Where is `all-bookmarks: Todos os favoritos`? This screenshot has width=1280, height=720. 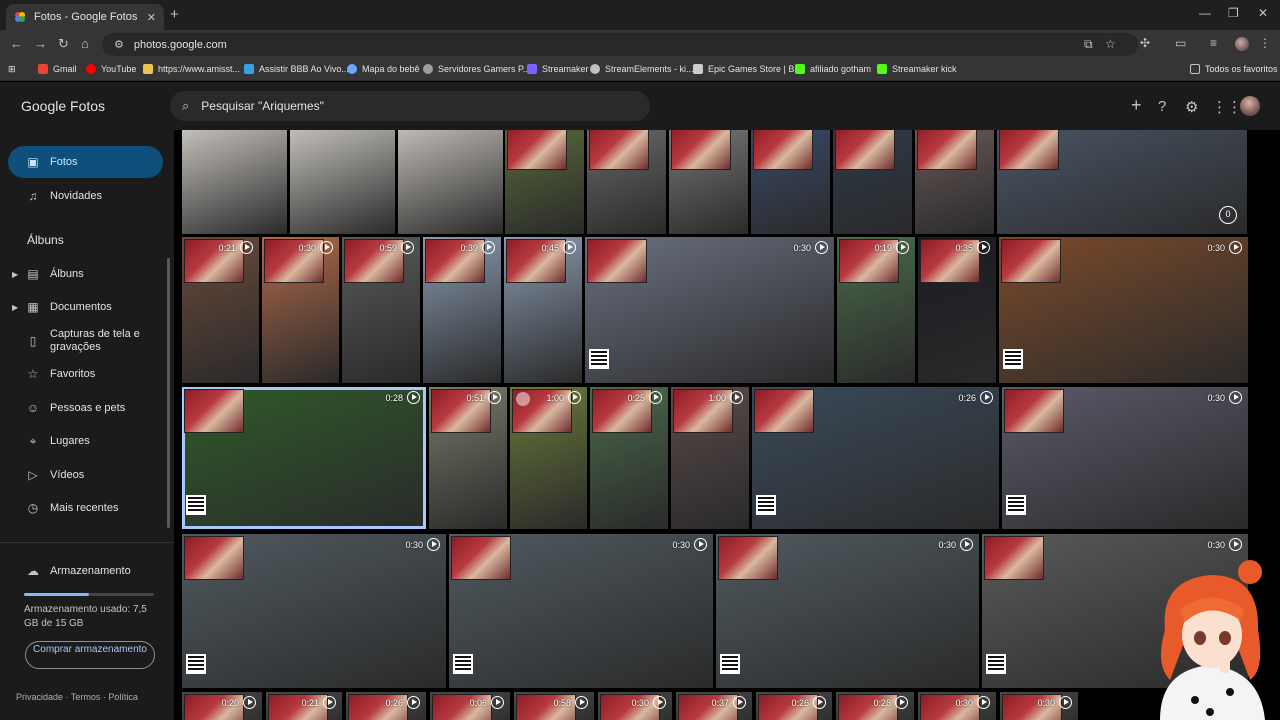 all-bookmarks: Todos os favoritos is located at coordinates (1234, 69).